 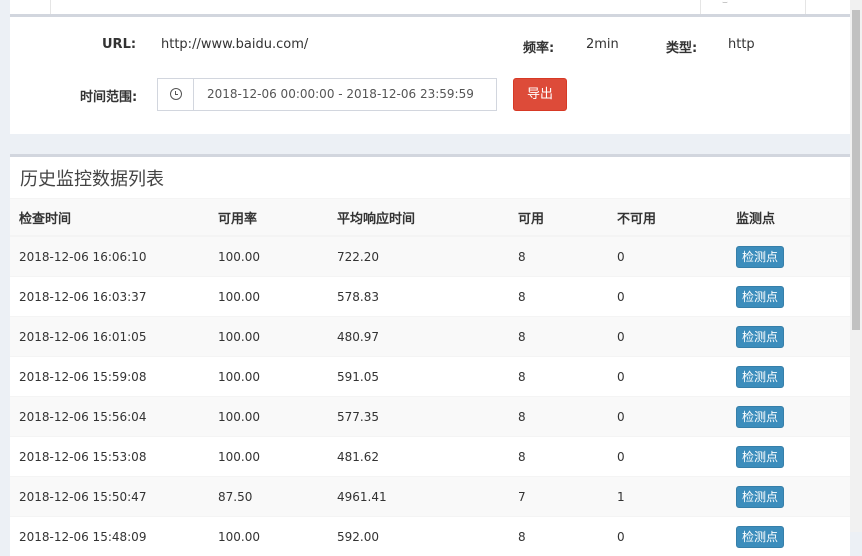 I want to click on clock-icon, so click(x=176, y=94).